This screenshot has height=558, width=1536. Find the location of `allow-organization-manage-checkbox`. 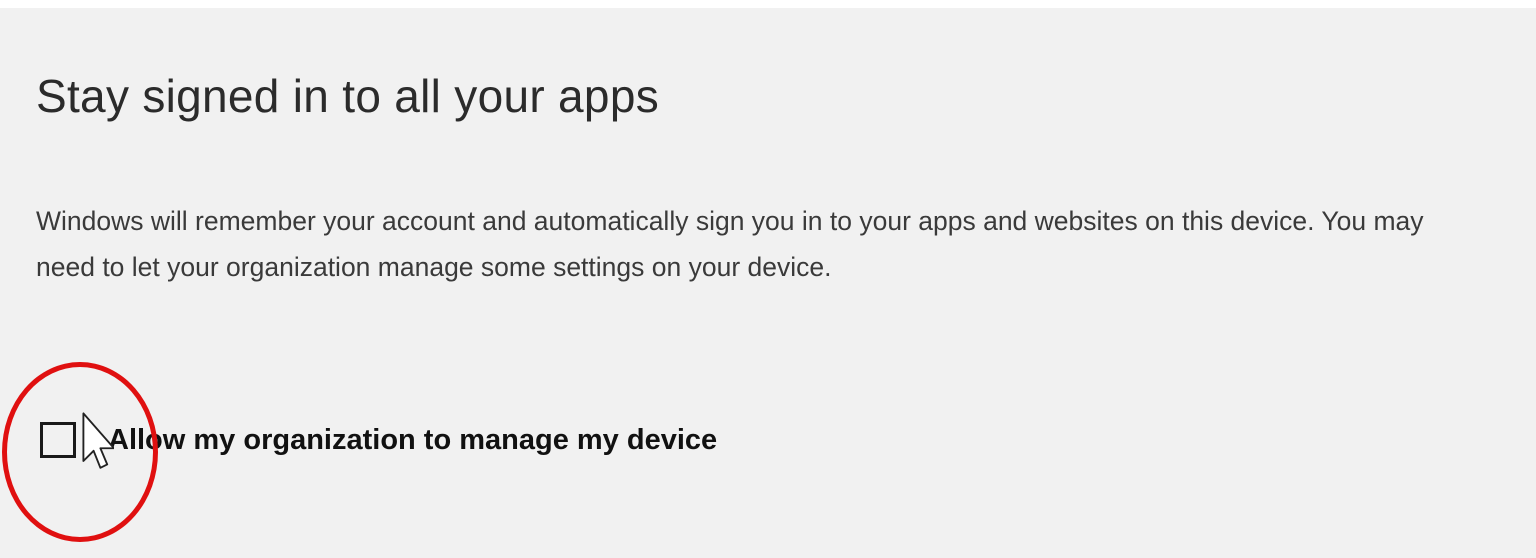

allow-organization-manage-checkbox is located at coordinates (58, 440).